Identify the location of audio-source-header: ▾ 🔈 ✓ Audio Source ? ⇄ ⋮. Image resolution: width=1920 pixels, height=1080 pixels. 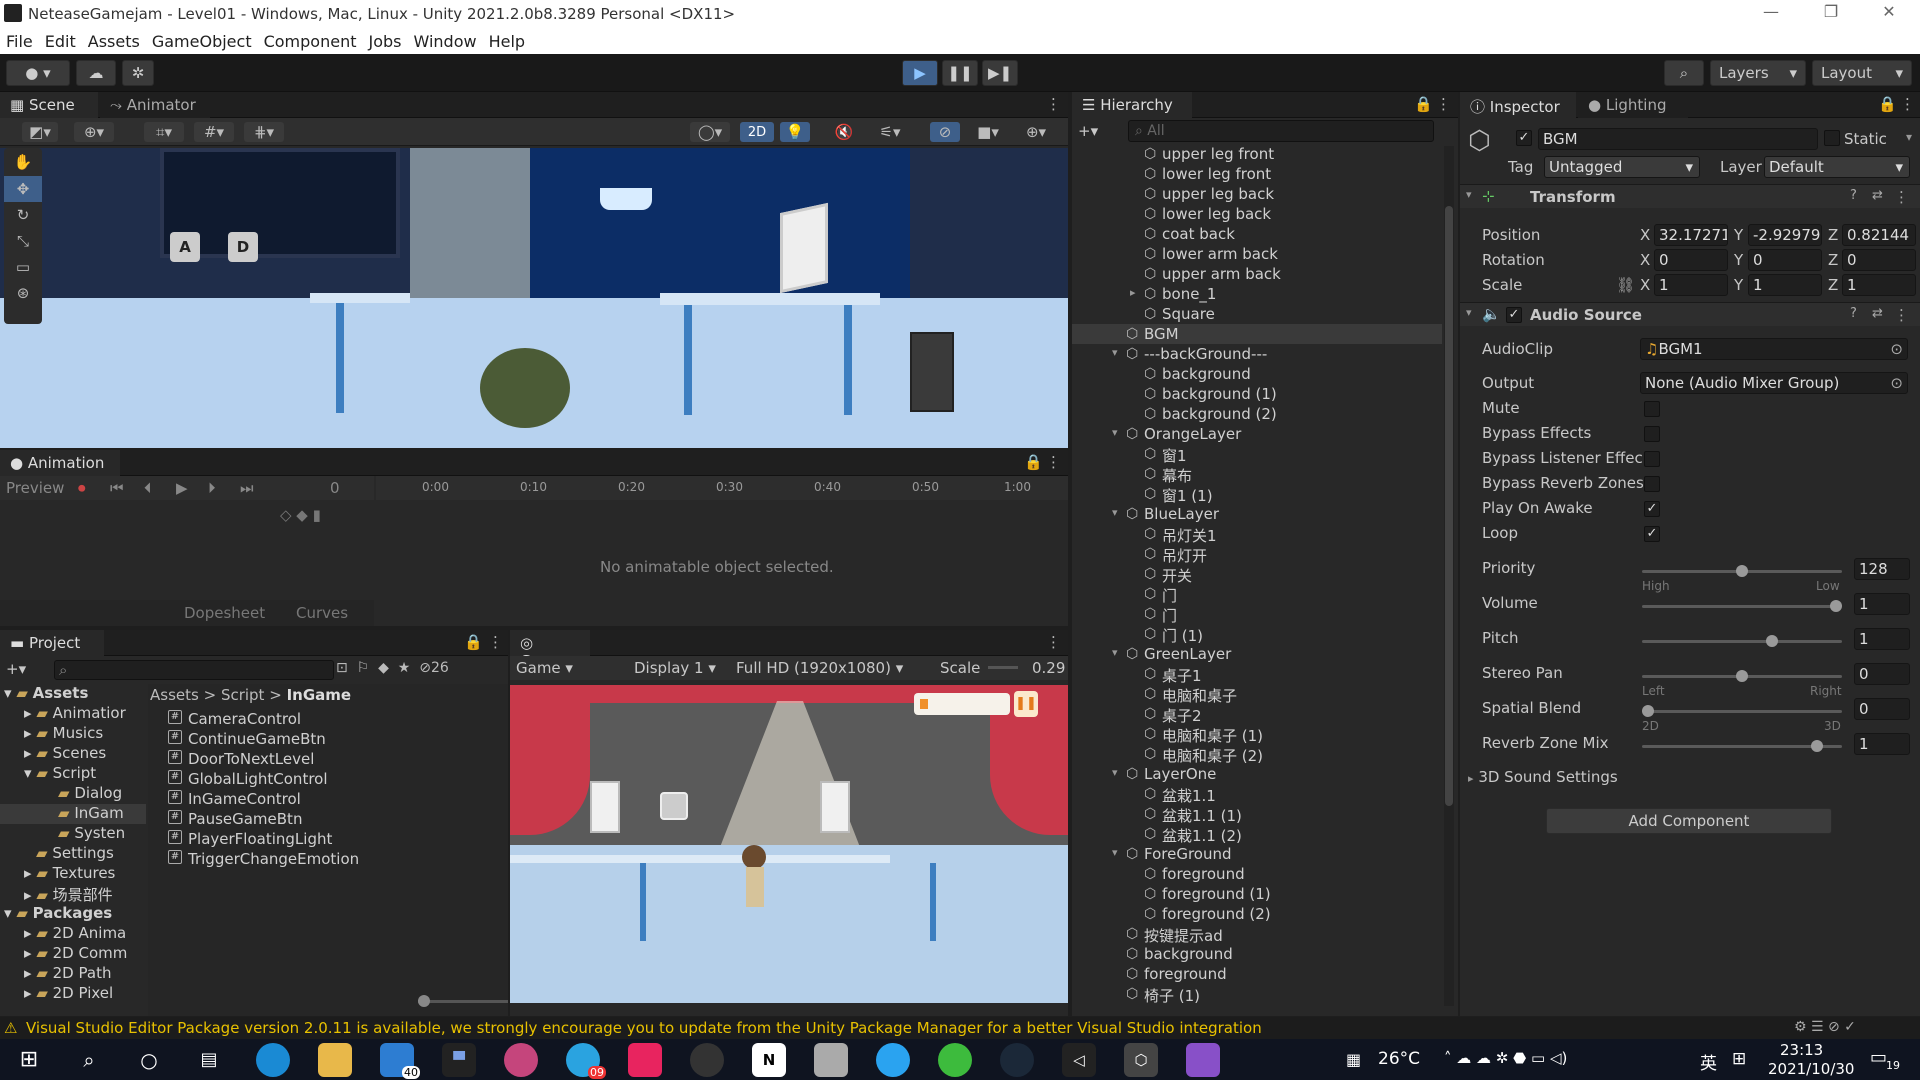
(1690, 314).